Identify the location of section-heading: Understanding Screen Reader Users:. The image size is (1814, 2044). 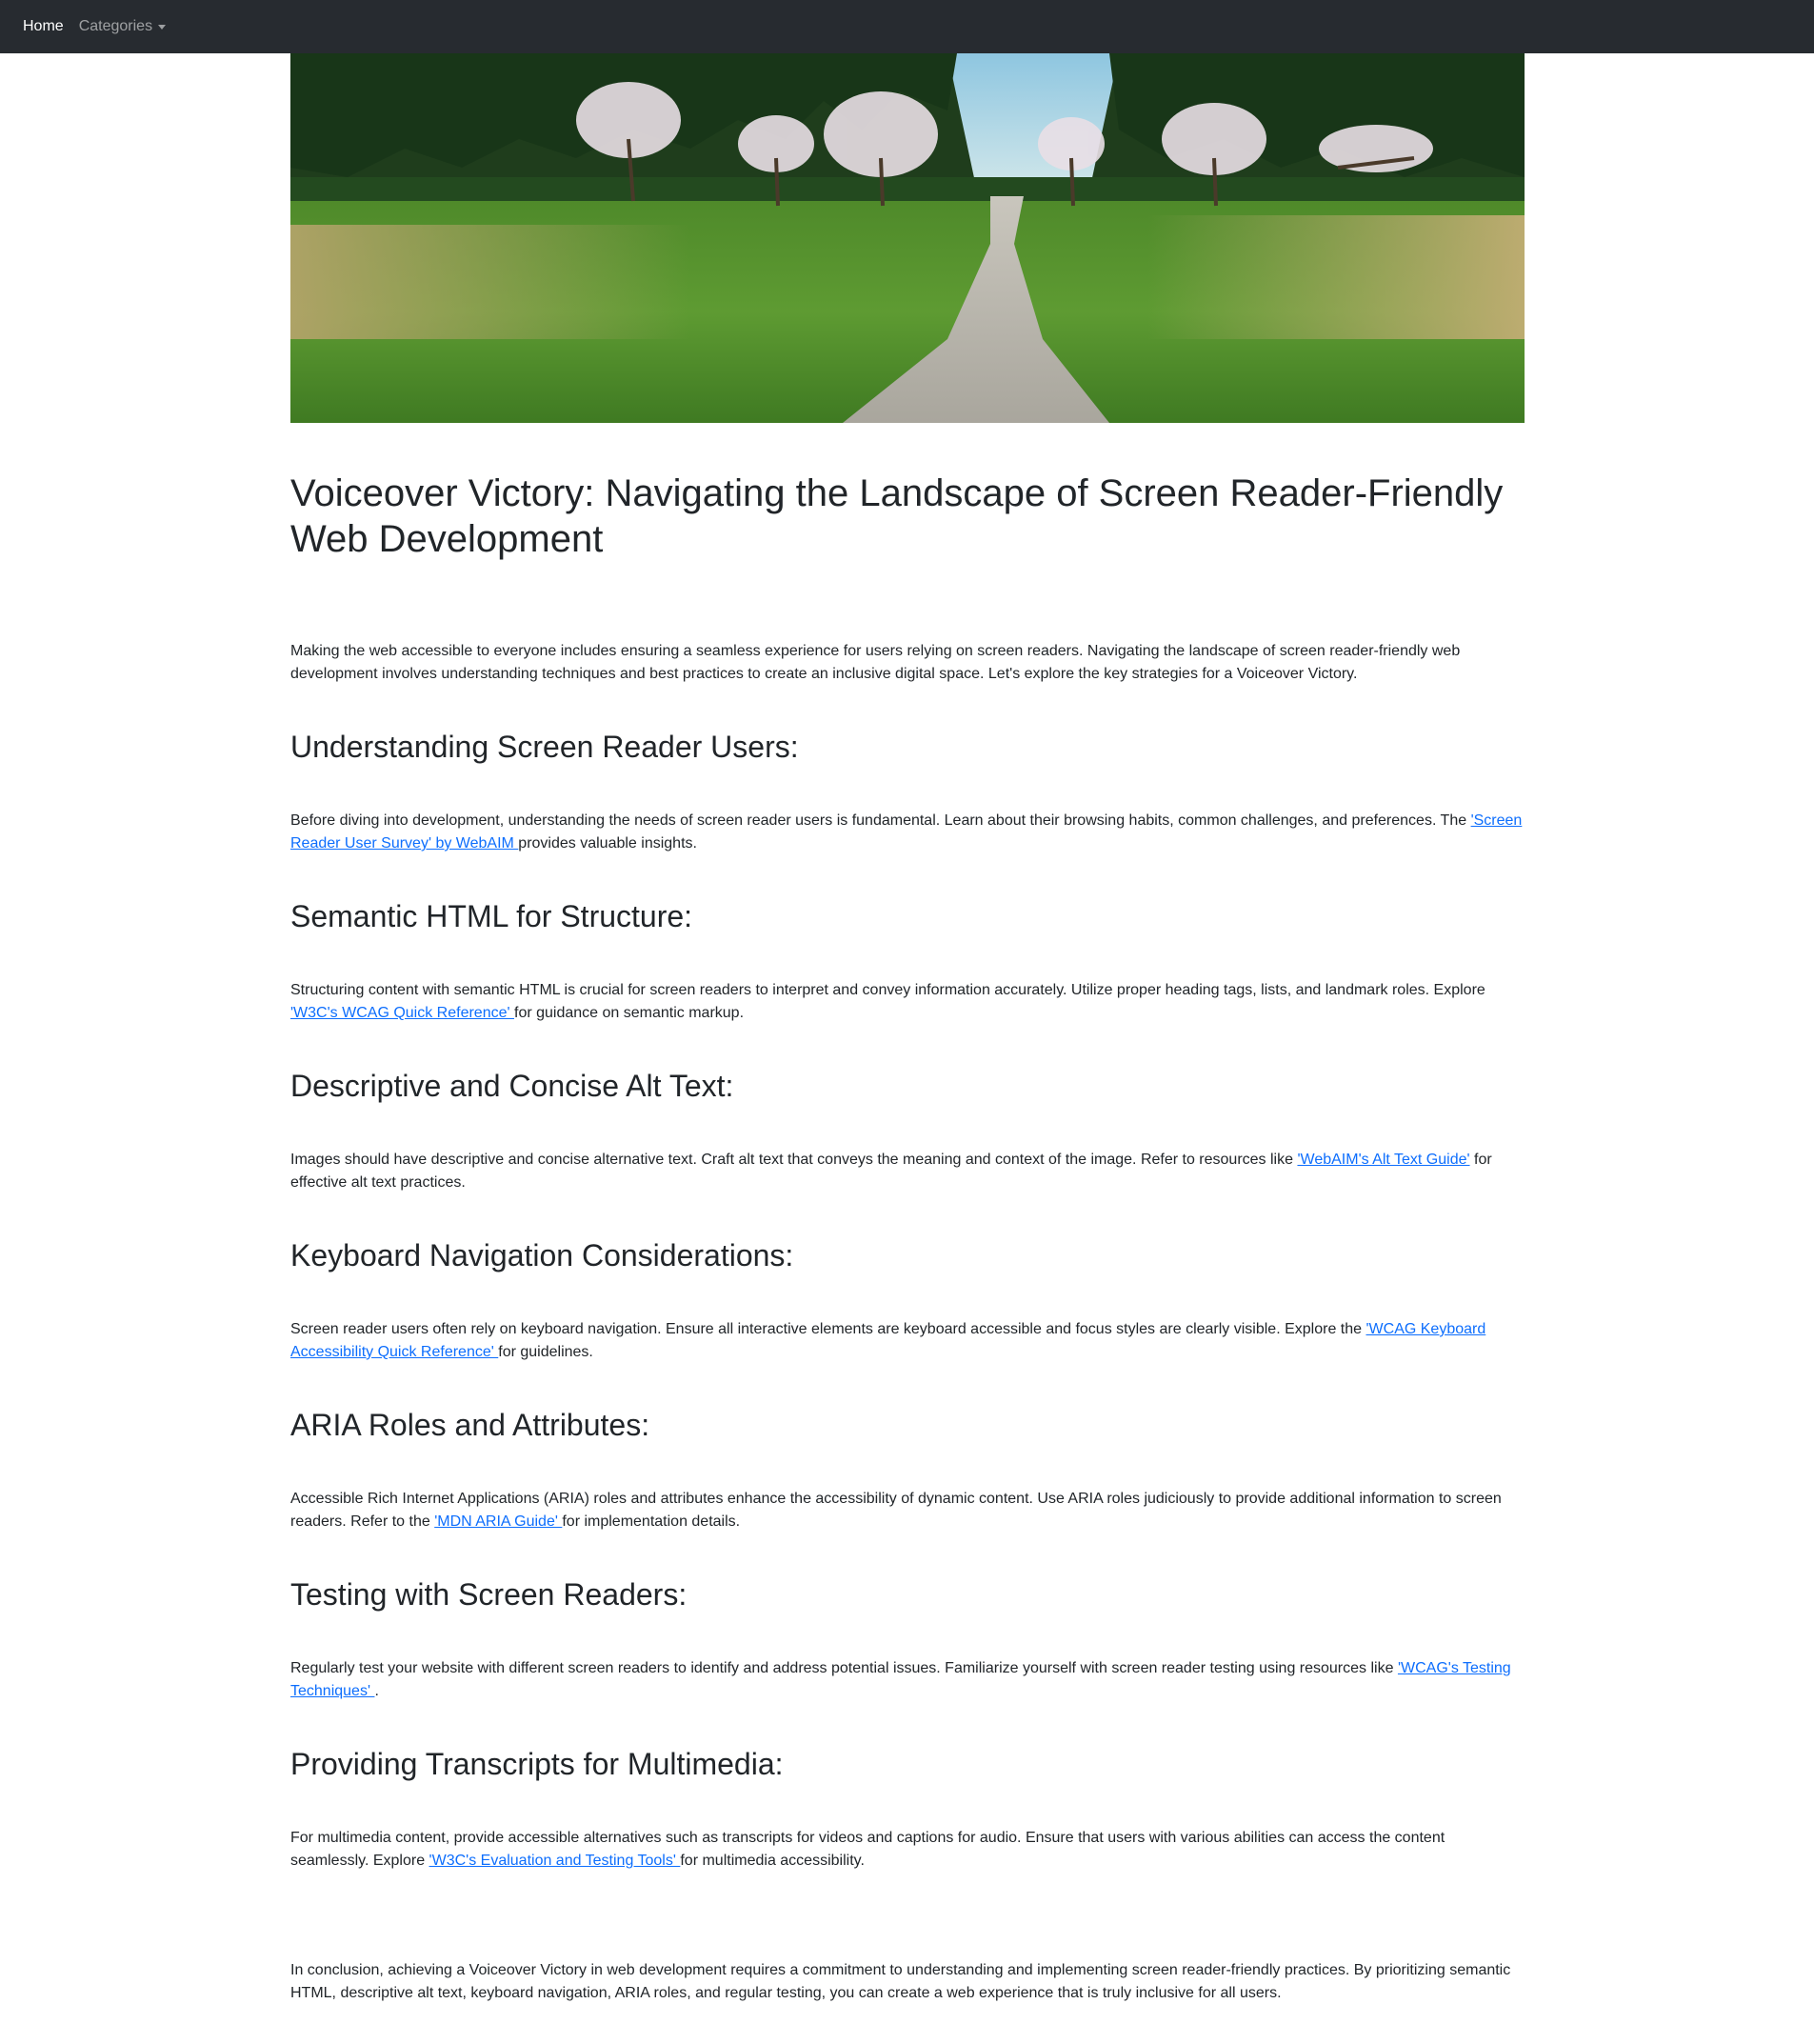
(544, 747).